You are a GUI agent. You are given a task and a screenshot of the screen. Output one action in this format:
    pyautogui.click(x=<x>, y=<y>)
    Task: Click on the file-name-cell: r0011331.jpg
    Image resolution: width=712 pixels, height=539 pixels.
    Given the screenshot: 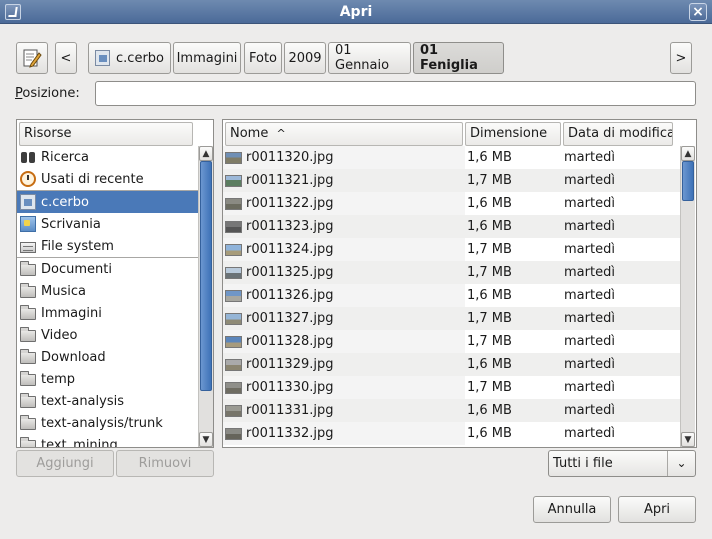 What is the action you would take?
    pyautogui.click(x=344, y=410)
    